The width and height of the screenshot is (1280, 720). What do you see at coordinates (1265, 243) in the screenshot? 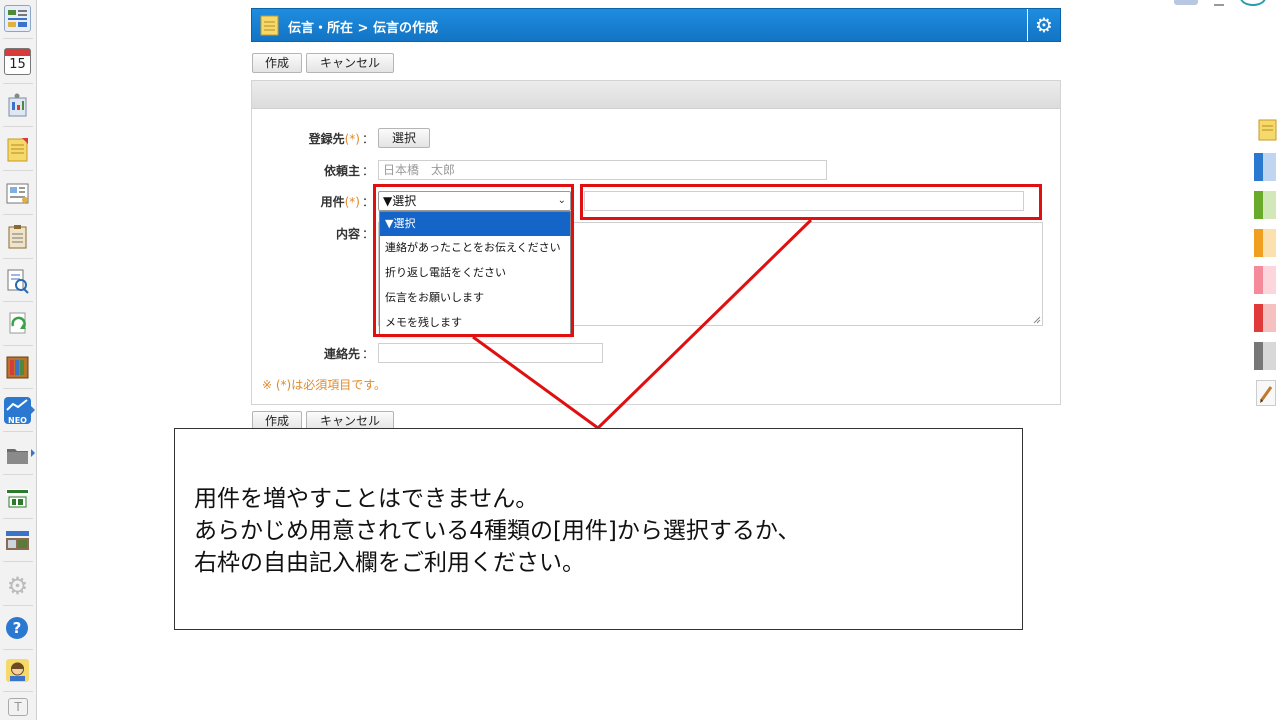
I see `color-tab-orange` at bounding box center [1265, 243].